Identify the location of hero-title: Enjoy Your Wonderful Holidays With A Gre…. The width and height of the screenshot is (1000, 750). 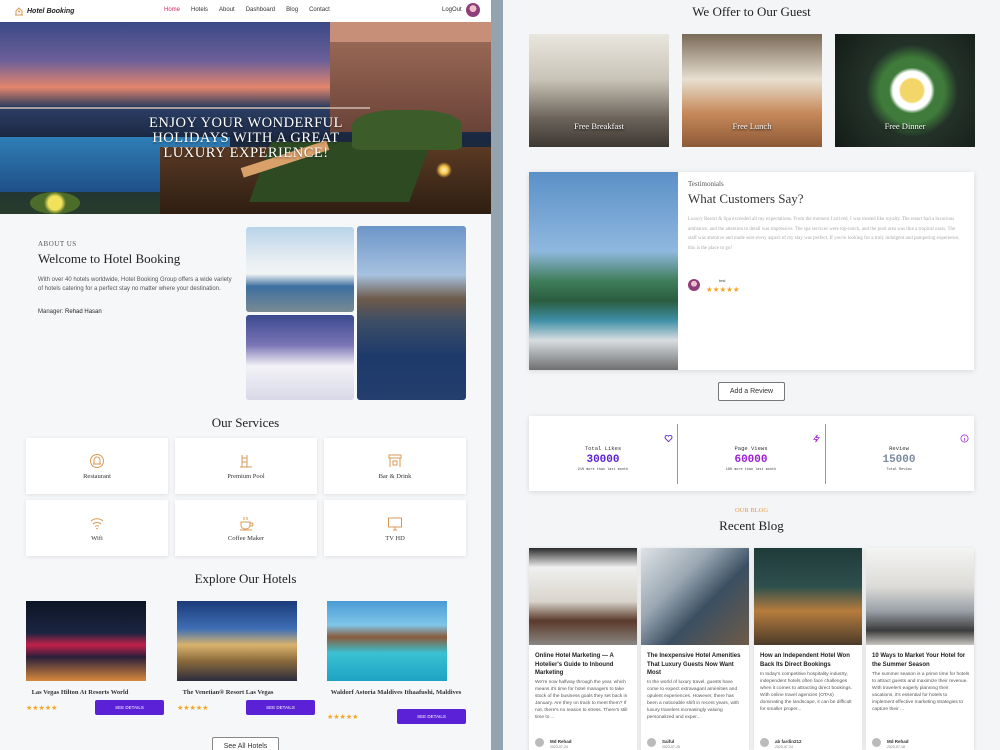
(246, 138).